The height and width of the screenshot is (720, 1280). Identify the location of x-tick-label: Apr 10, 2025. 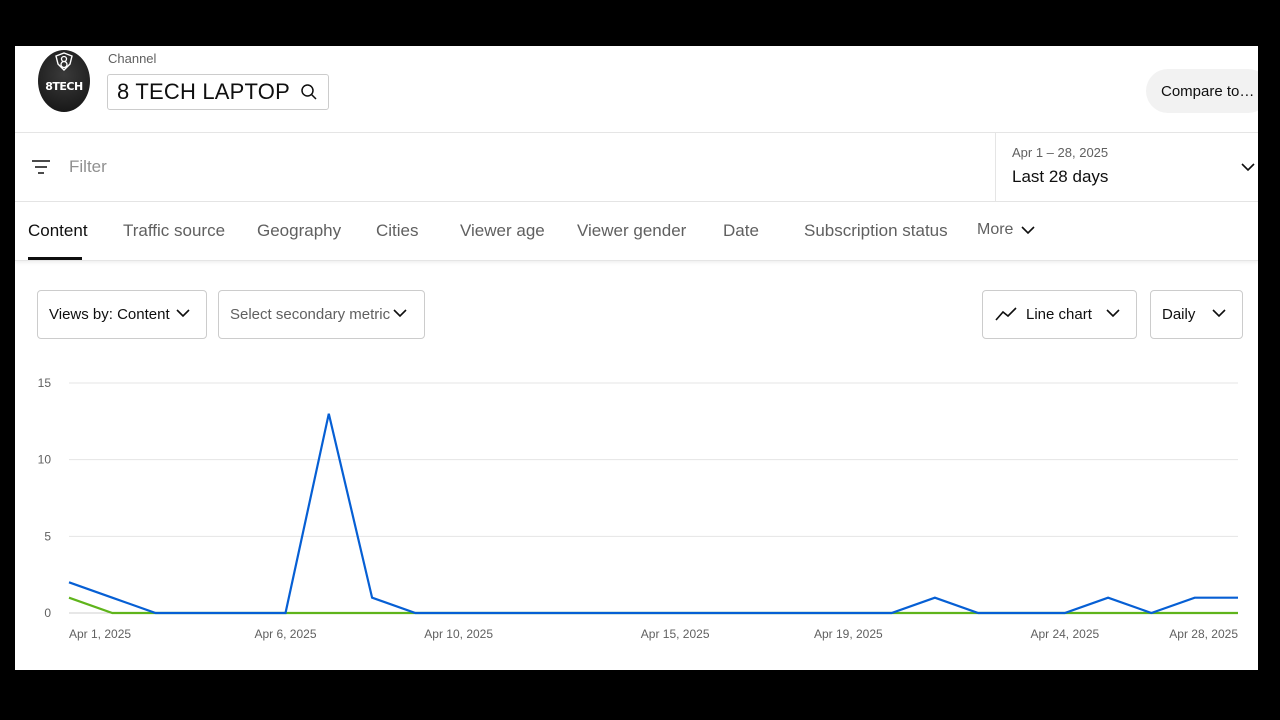
(458, 634).